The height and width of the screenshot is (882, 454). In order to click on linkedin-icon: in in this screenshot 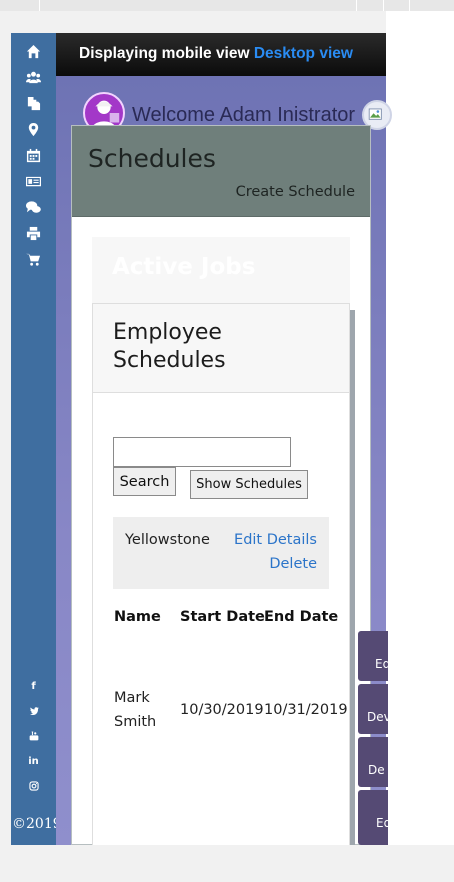, I will do `click(33, 761)`.